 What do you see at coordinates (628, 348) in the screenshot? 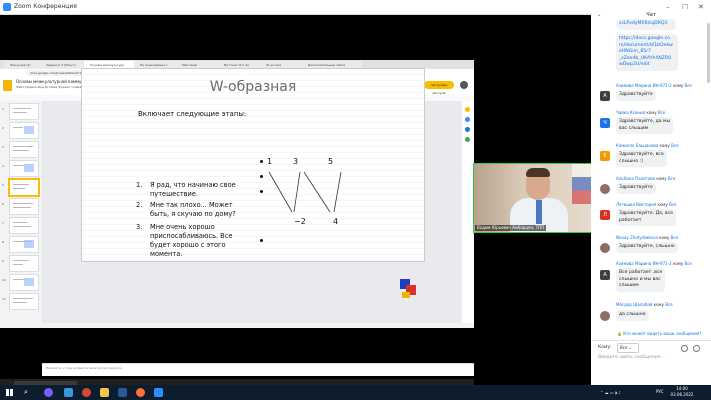
I see `recipient-select: Все ⌄` at bounding box center [628, 348].